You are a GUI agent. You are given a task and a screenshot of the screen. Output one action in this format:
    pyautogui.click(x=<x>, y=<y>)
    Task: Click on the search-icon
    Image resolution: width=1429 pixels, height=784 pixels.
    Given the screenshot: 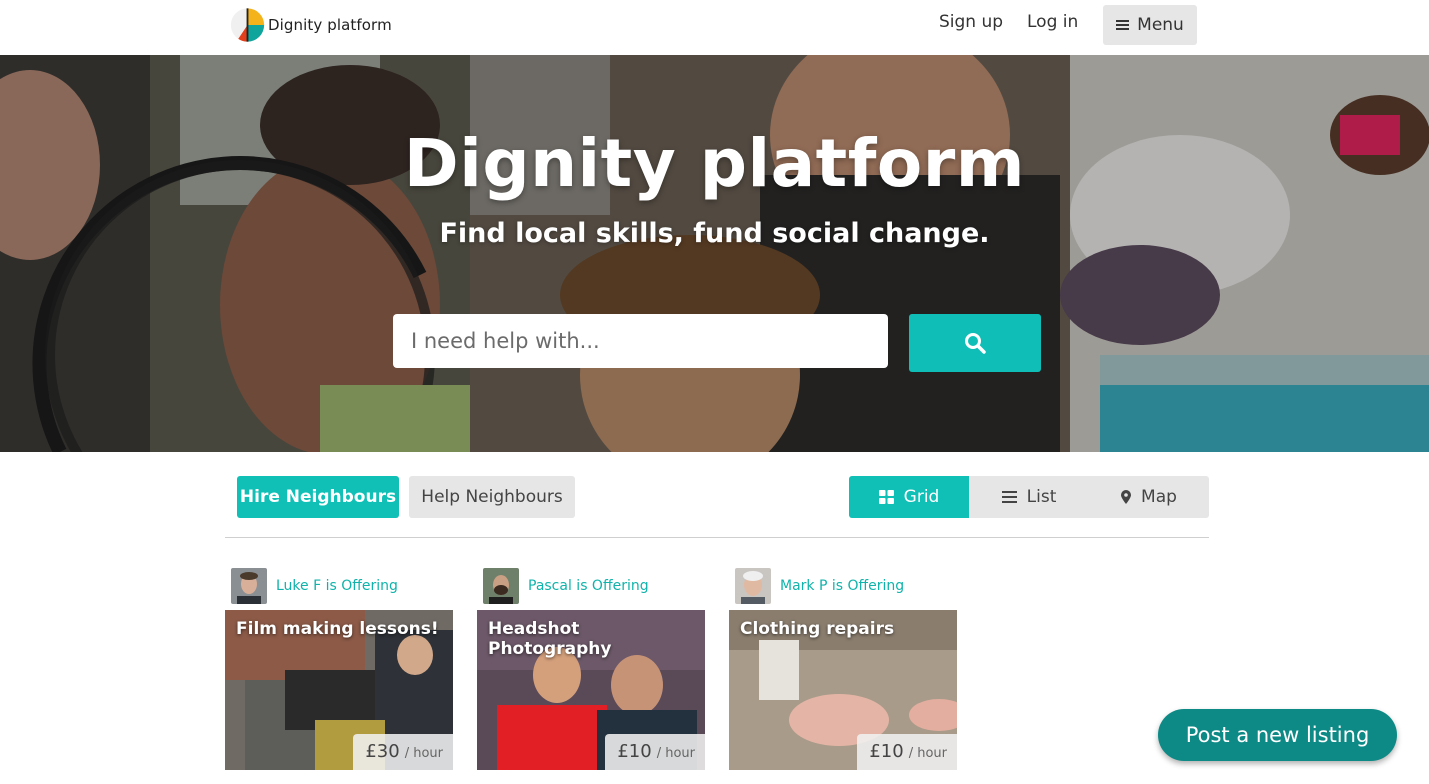 What is the action you would take?
    pyautogui.click(x=975, y=343)
    